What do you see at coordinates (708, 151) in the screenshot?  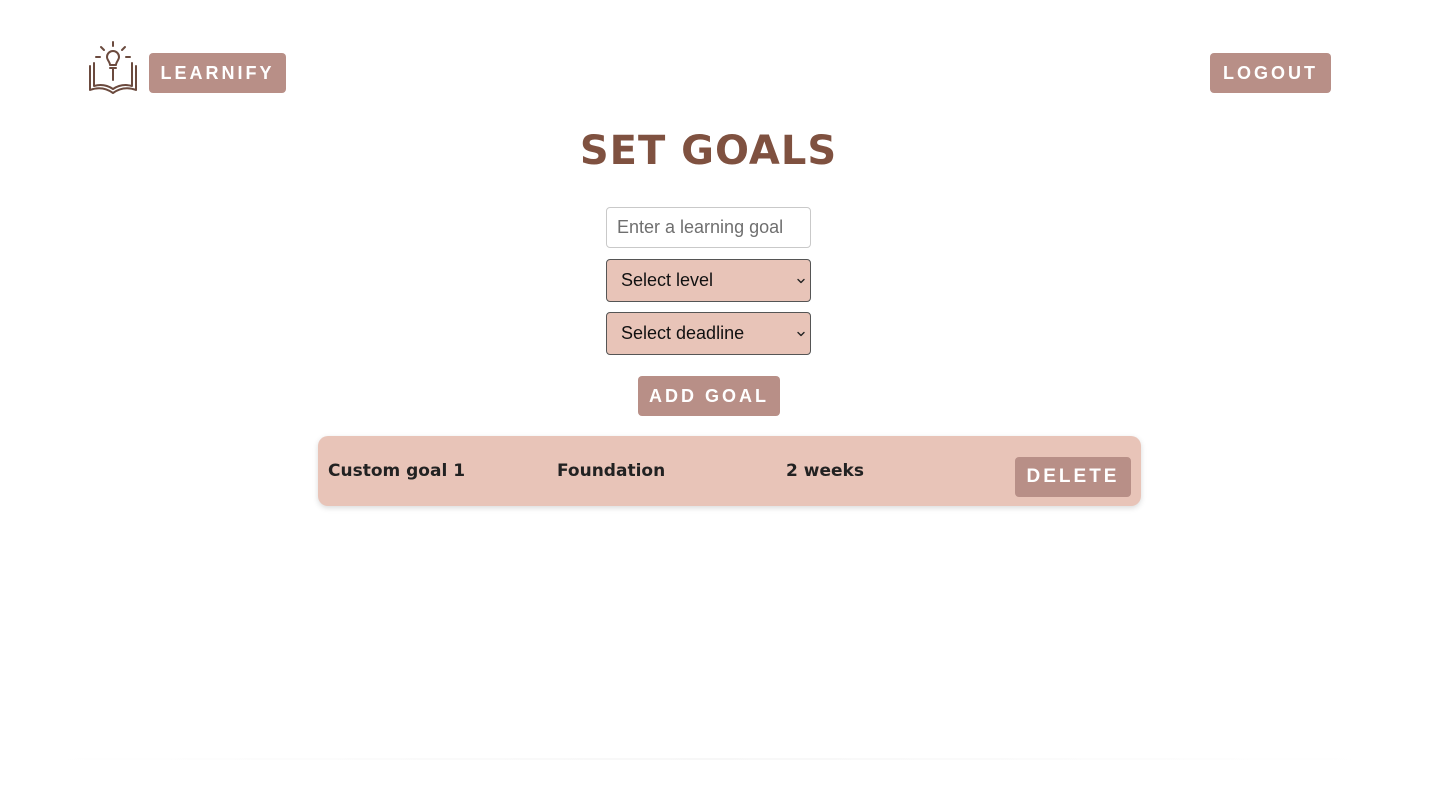 I see `page-title: SET GOALS` at bounding box center [708, 151].